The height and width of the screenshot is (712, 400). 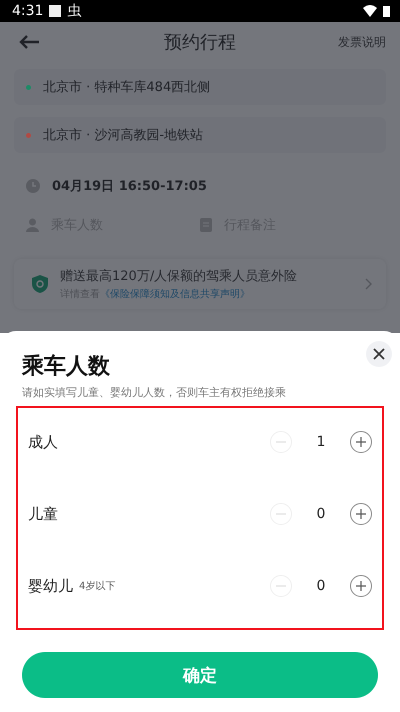 What do you see at coordinates (206, 225) in the screenshot?
I see `note-icon` at bounding box center [206, 225].